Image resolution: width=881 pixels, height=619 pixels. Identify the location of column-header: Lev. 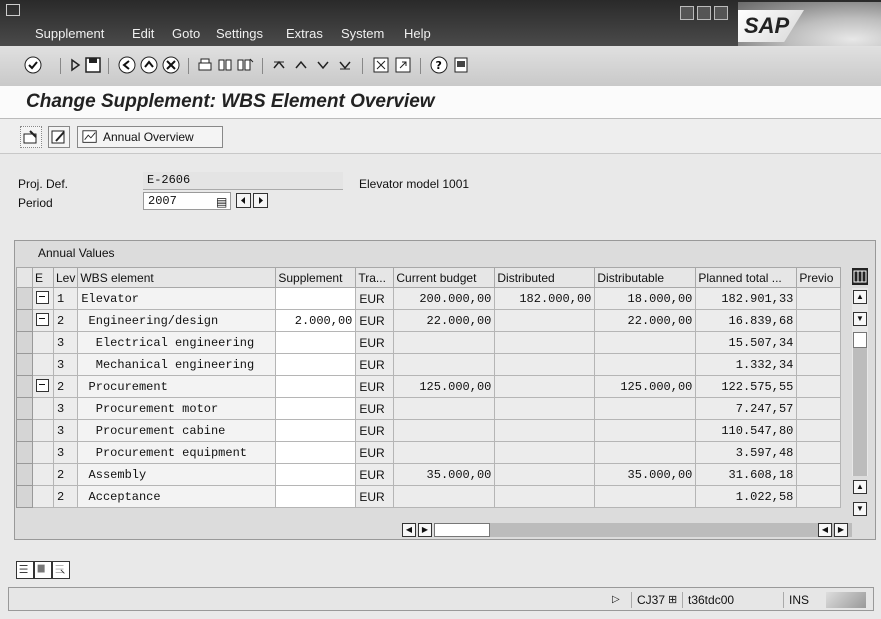
(65, 277).